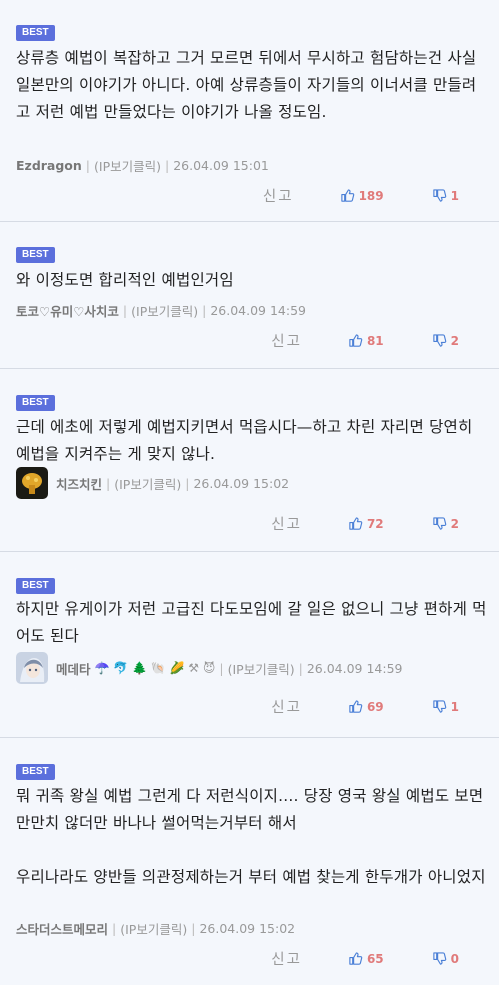 This screenshot has height=985, width=499. I want to click on like-button: 65, so click(366, 958).